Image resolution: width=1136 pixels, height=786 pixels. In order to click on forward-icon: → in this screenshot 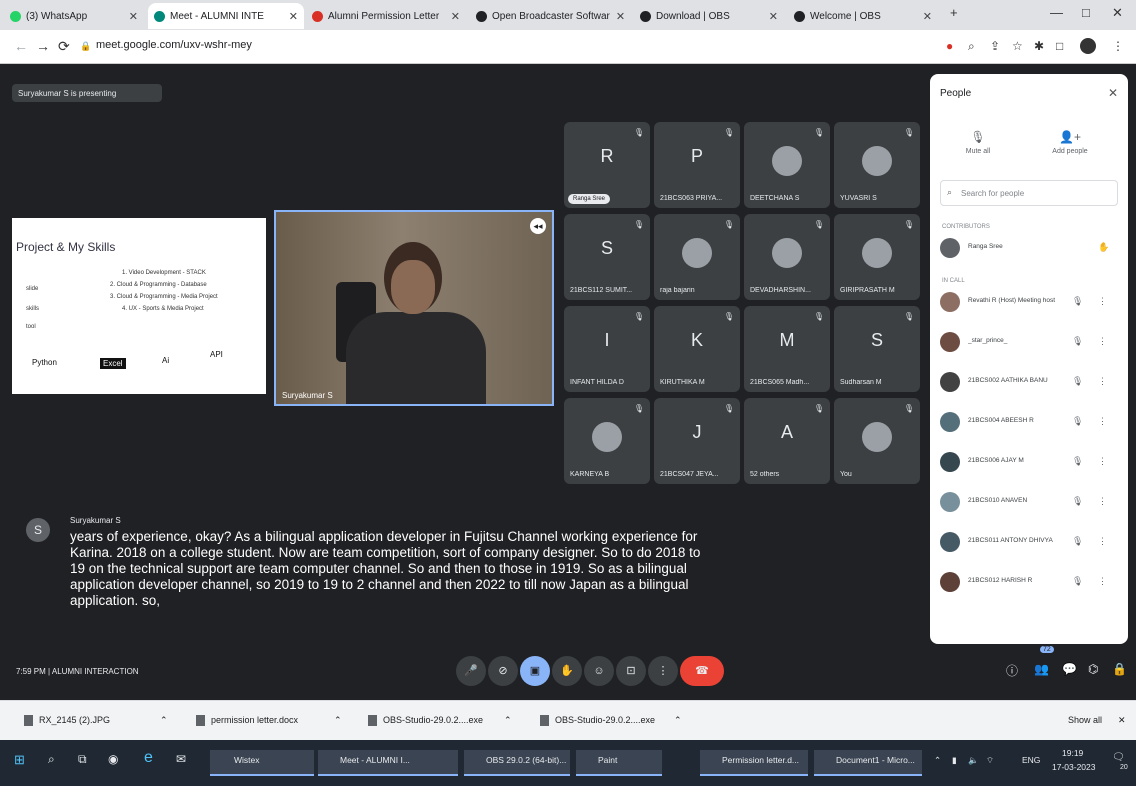, I will do `click(43, 46)`.